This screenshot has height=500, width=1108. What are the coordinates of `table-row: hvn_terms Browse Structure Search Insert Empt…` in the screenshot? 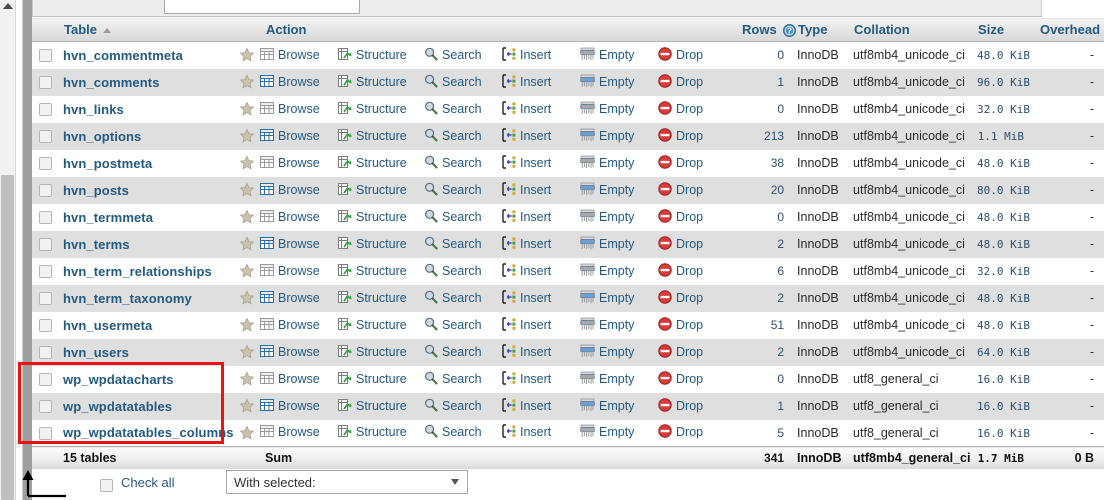 It's located at (568, 244).